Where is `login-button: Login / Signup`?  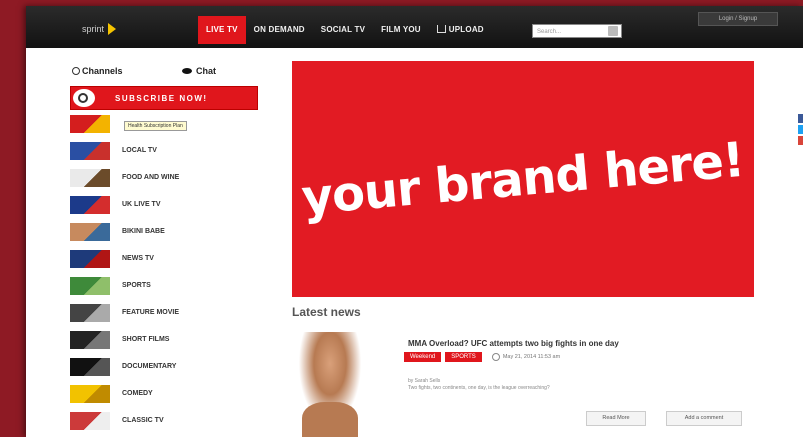 login-button: Login / Signup is located at coordinates (738, 19).